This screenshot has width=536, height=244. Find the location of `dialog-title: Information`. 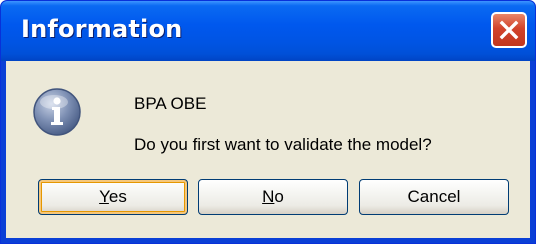

dialog-title: Information is located at coordinates (102, 29).